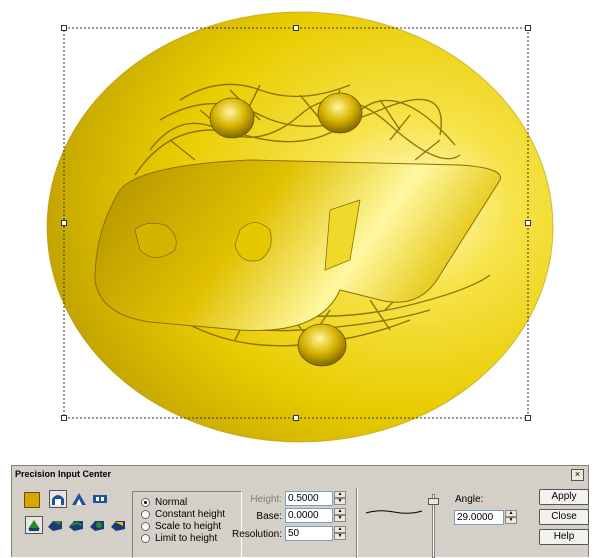  I want to click on close-icon: ×, so click(577, 475).